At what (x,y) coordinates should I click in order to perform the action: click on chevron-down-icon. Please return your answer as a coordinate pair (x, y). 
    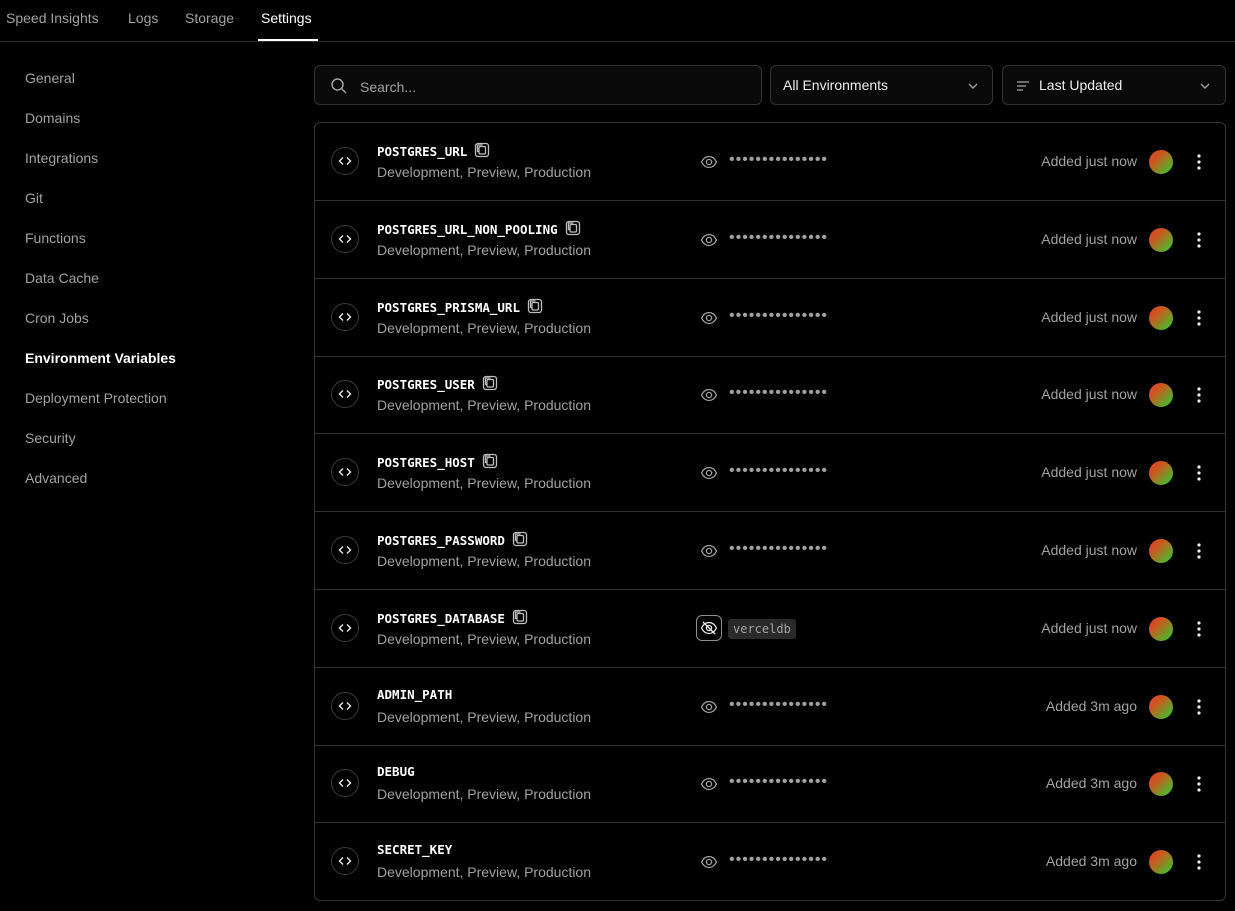
    Looking at the image, I should click on (973, 86).